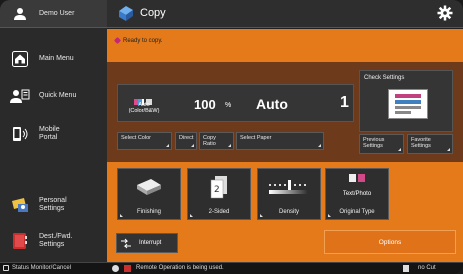  I want to click on two-sided-button: 2 2-Sided, so click(219, 194).